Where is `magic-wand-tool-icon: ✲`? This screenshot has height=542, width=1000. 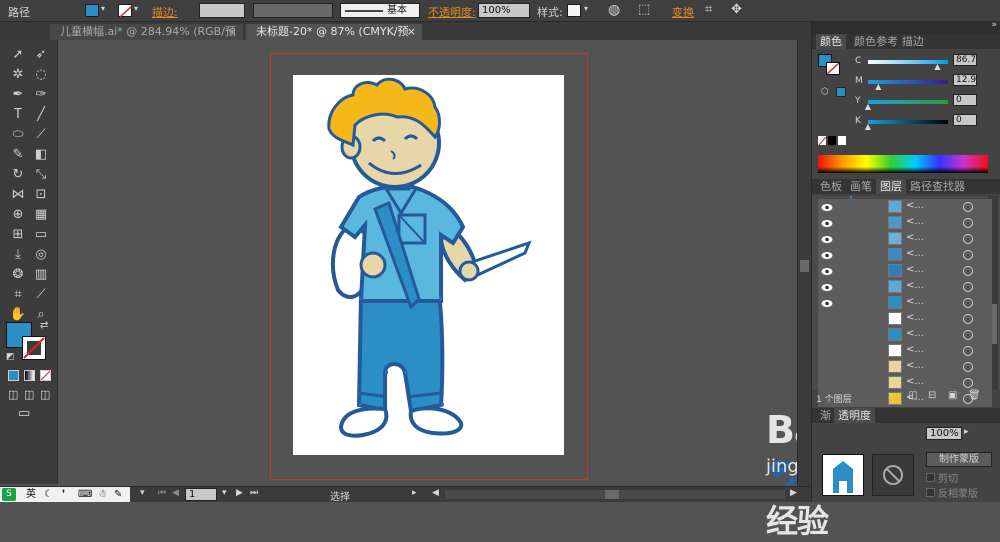 magic-wand-tool-icon: ✲ is located at coordinates (18, 75).